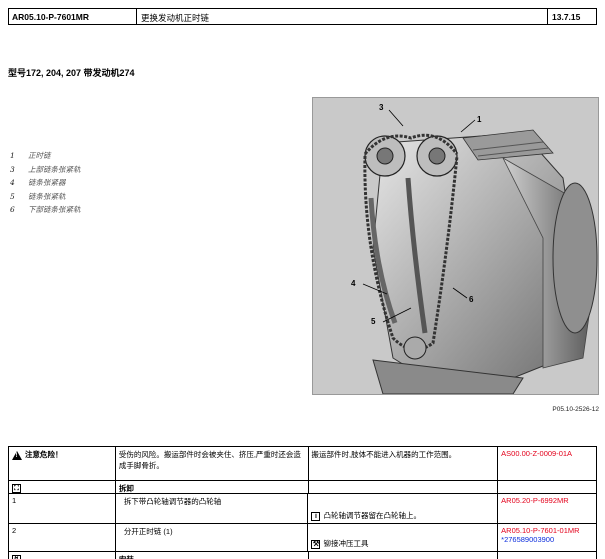 This screenshot has width=605, height=559. Describe the element at coordinates (548, 463) in the screenshot. I see `doc-link: AS00.00-Z-0009-01A` at that location.